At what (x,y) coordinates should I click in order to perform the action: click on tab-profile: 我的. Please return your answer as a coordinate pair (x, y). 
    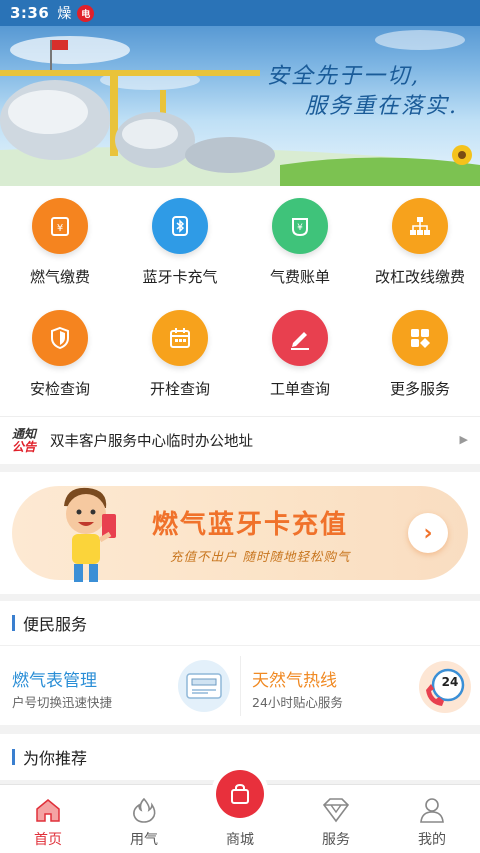
    Looking at the image, I should click on (432, 819).